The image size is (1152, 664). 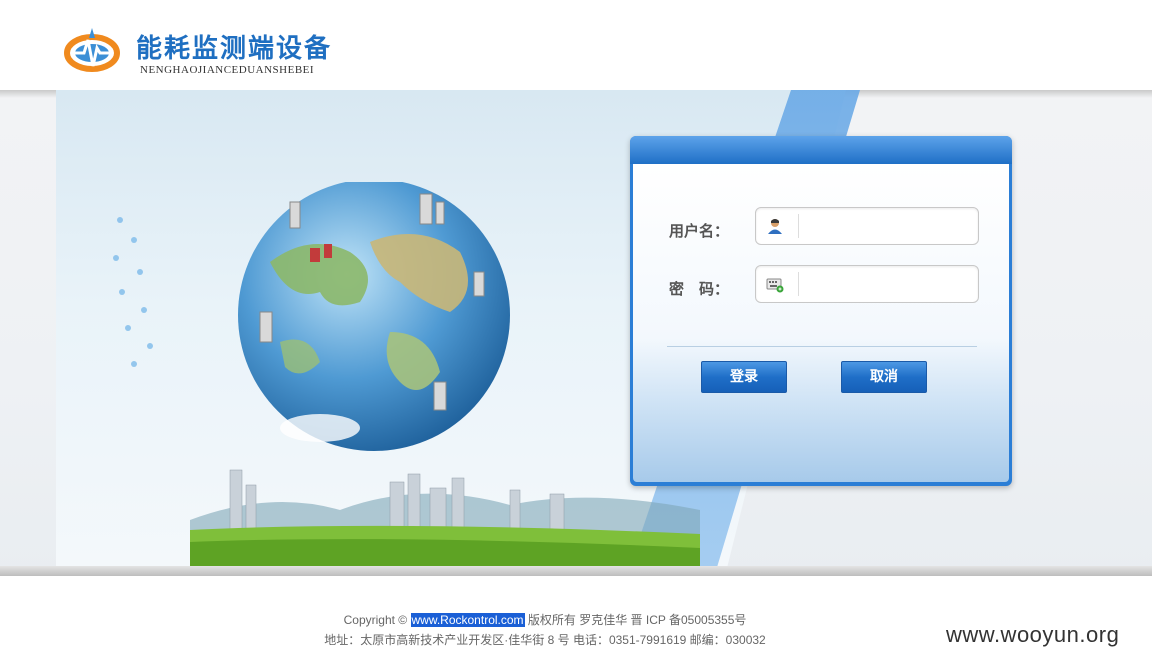 What do you see at coordinates (576, 571) in the screenshot?
I see `banner-bottom-line` at bounding box center [576, 571].